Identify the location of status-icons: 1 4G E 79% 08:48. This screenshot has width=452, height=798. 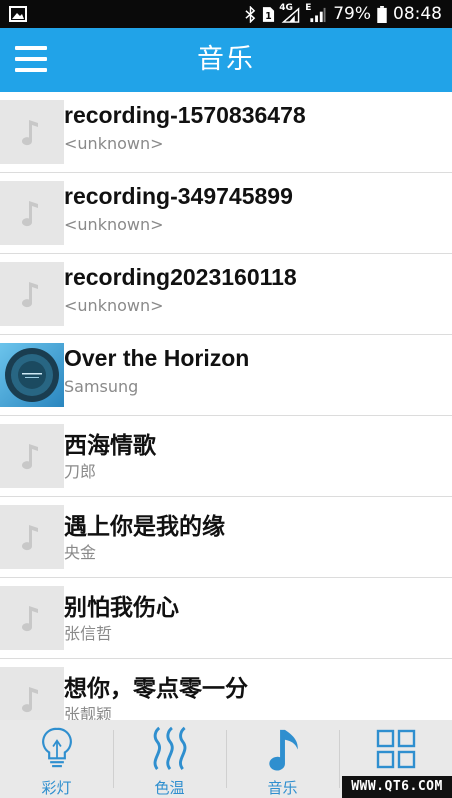
(343, 14).